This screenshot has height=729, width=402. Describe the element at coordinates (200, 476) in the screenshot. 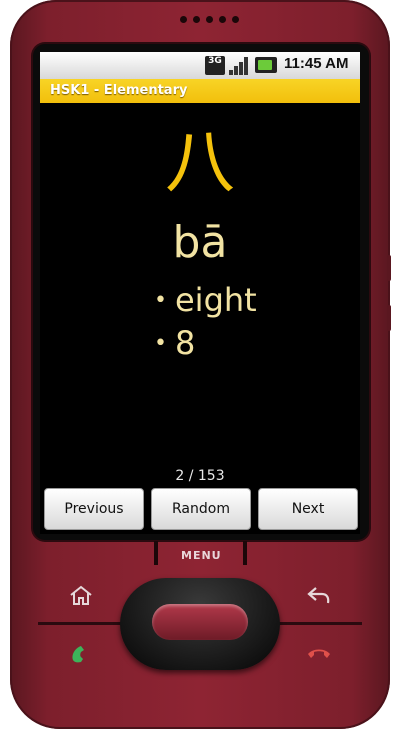

I see `card-counter: 2 / 153` at that location.